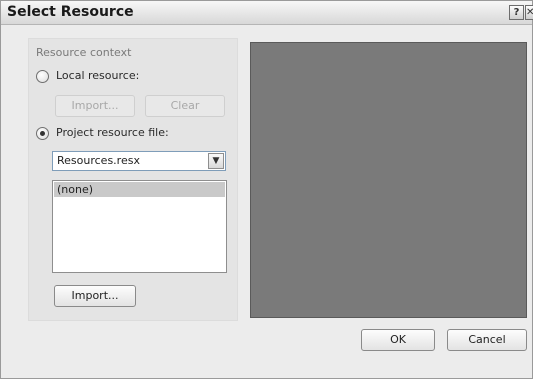 Image resolution: width=533 pixels, height=379 pixels. What do you see at coordinates (97, 75) in the screenshot?
I see `local-resource-label: Local resource:` at bounding box center [97, 75].